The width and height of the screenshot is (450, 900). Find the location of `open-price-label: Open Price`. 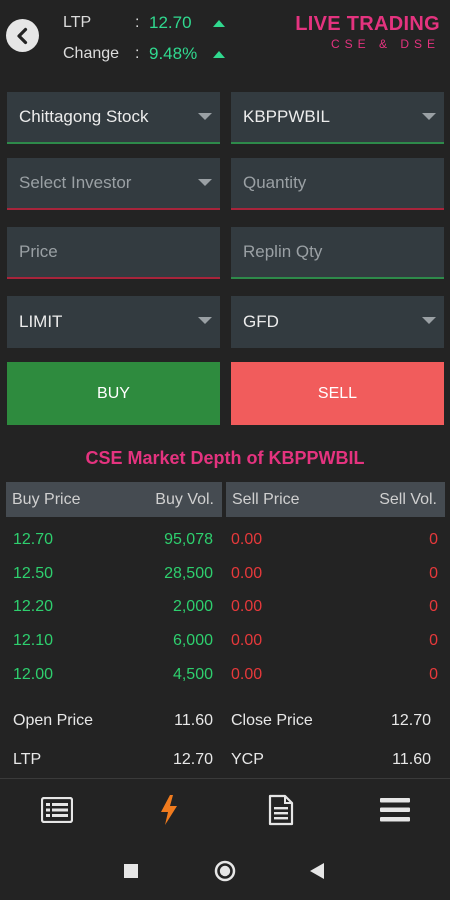

open-price-label: Open Price is located at coordinates (53, 720).